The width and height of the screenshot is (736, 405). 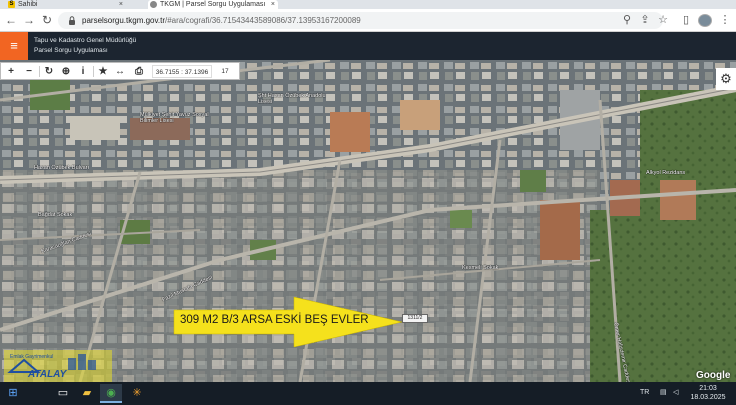 I want to click on tab-label: TKGM | Parsel Sorgu Uygulaması, so click(x=213, y=4).